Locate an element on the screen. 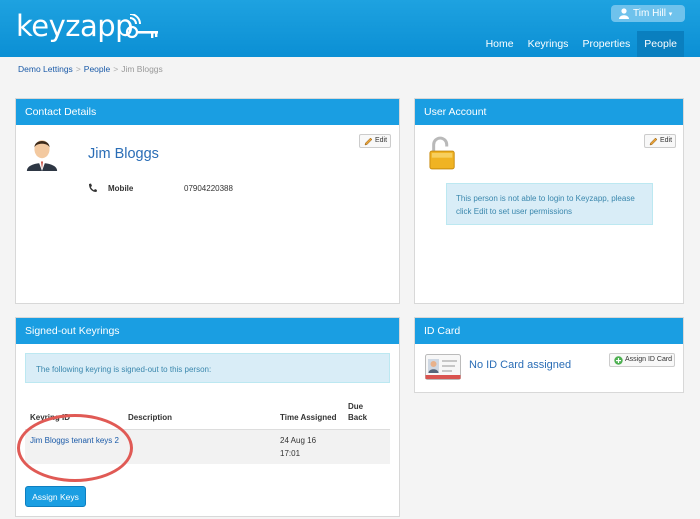 This screenshot has width=700, height=519. column-time-assigned: Time Assigned is located at coordinates (308, 417).